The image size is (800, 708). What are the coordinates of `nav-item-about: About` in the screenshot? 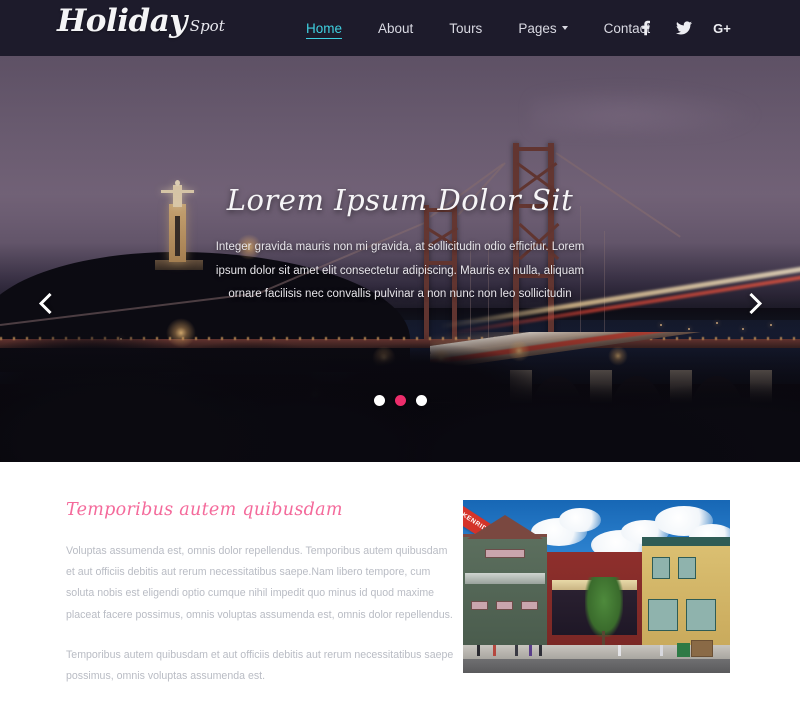 It's located at (395, 28).